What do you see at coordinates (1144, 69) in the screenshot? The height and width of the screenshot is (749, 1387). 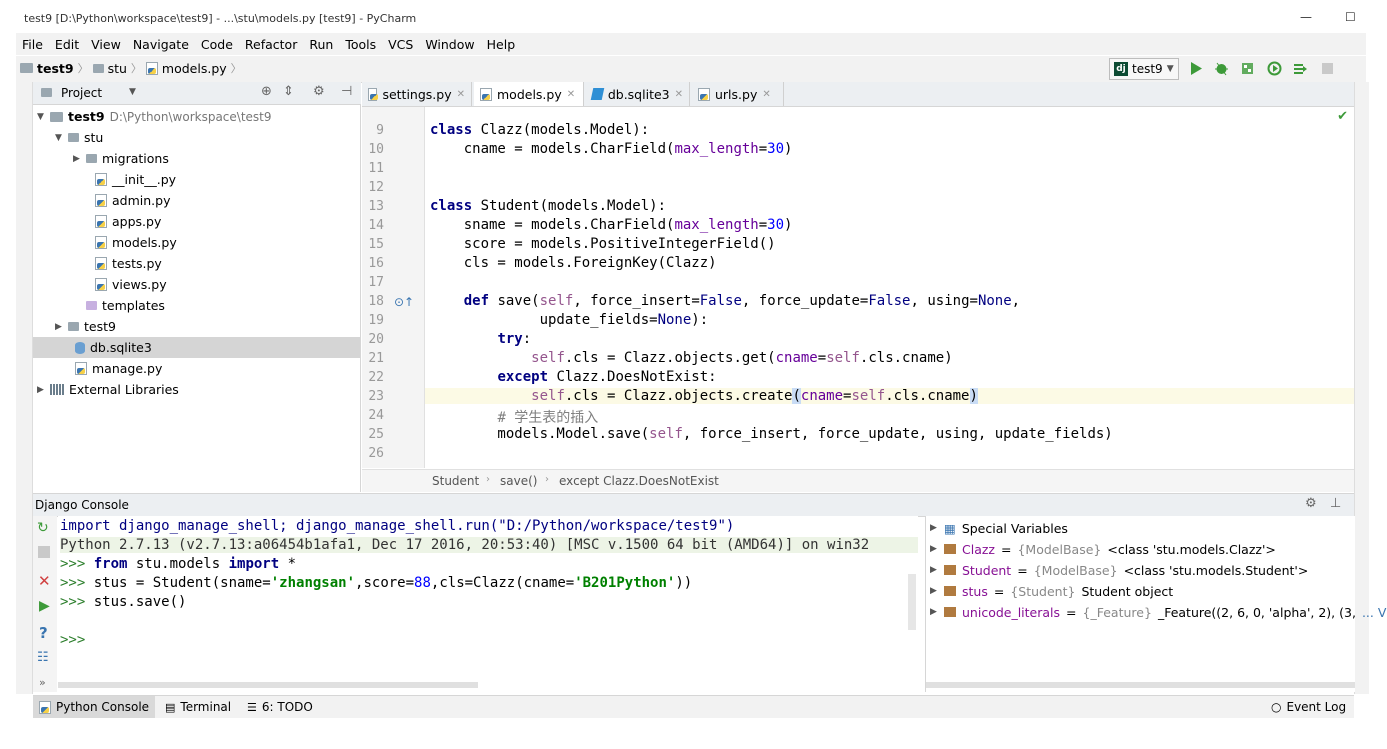 I see `run-configuration-select: dj test9 ▼` at bounding box center [1144, 69].